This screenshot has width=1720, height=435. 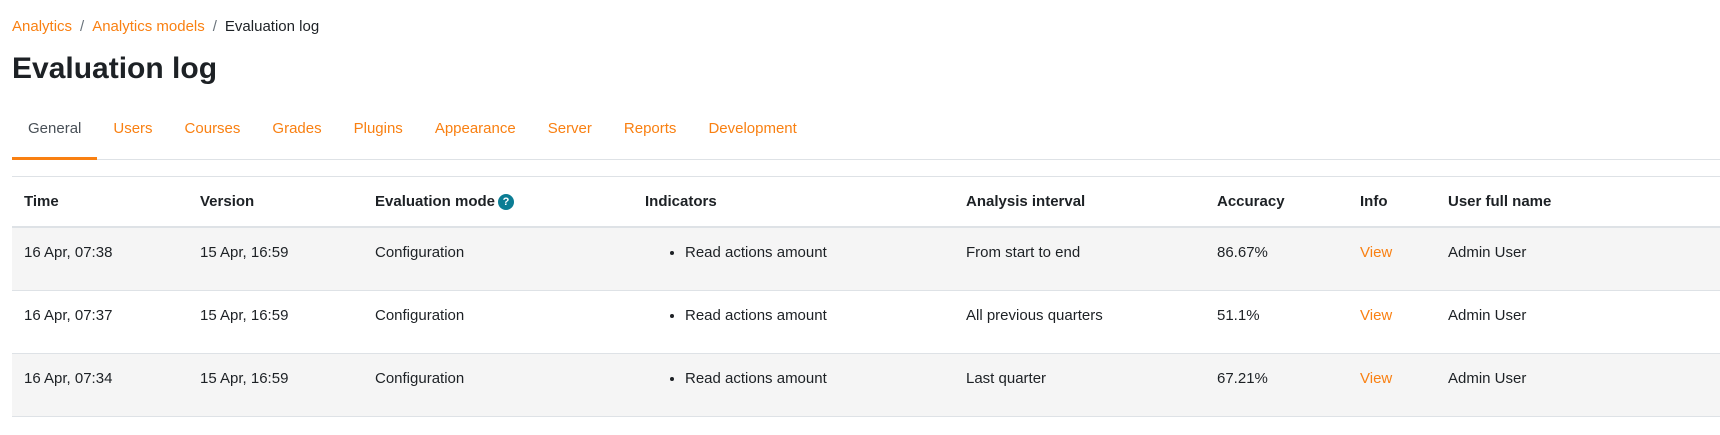 What do you see at coordinates (506, 202) in the screenshot?
I see `help-icon: ?` at bounding box center [506, 202].